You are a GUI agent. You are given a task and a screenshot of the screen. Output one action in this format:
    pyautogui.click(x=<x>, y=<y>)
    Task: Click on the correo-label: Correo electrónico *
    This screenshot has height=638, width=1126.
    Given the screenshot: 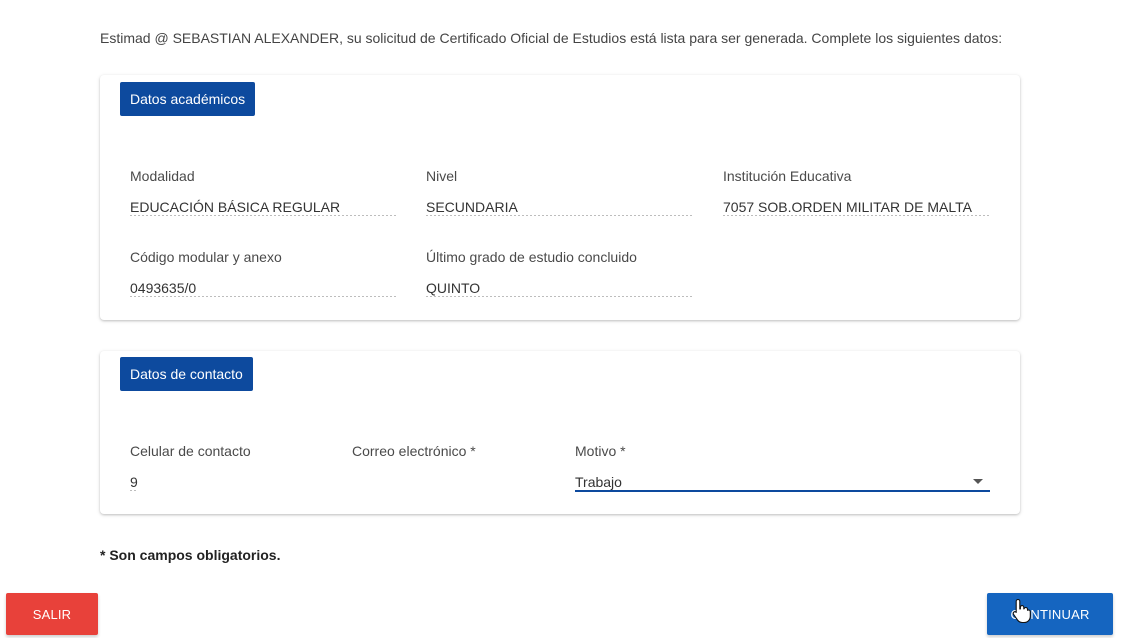 What is the action you would take?
    pyautogui.click(x=414, y=451)
    